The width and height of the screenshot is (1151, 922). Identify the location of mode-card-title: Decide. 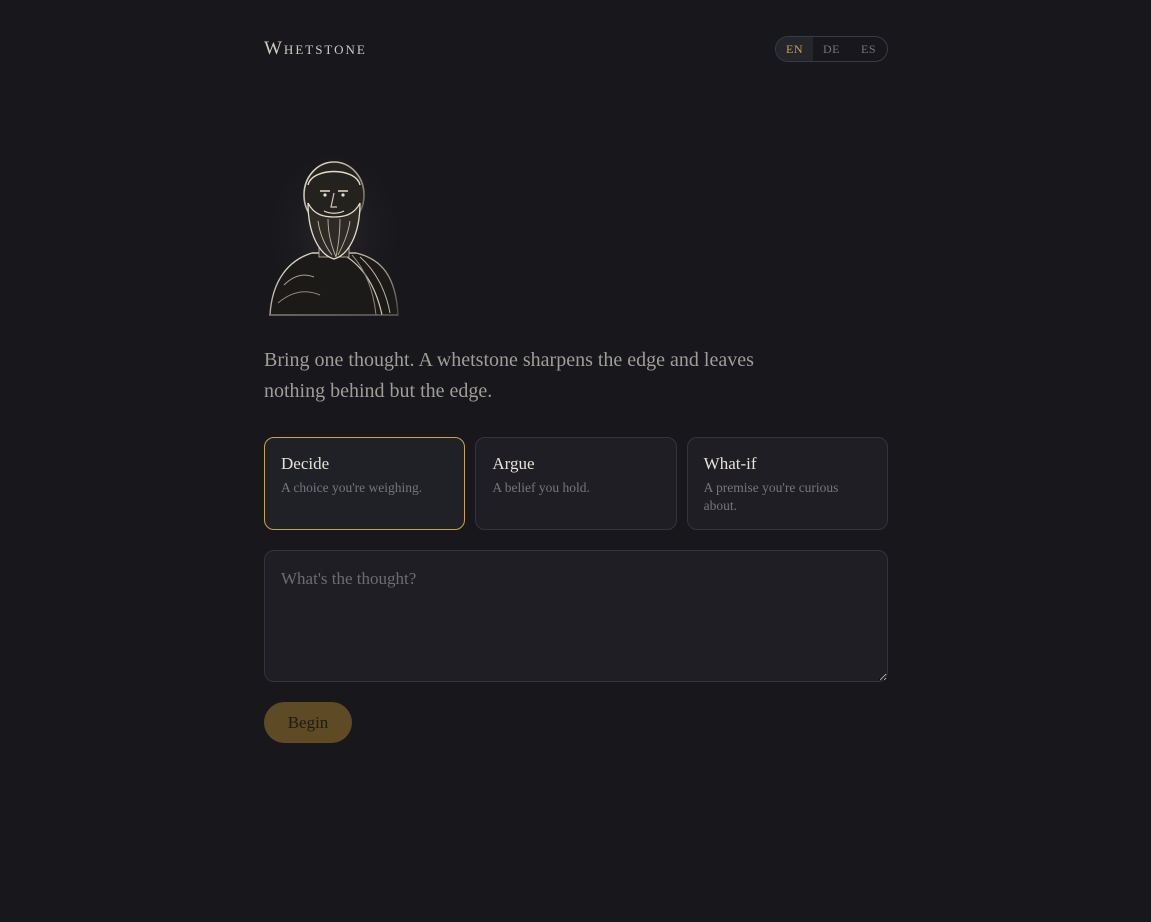
(305, 463).